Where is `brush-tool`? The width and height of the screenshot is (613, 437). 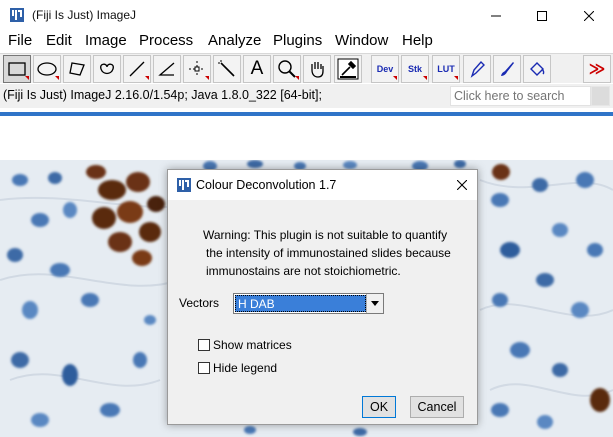
brush-tool is located at coordinates (507, 69).